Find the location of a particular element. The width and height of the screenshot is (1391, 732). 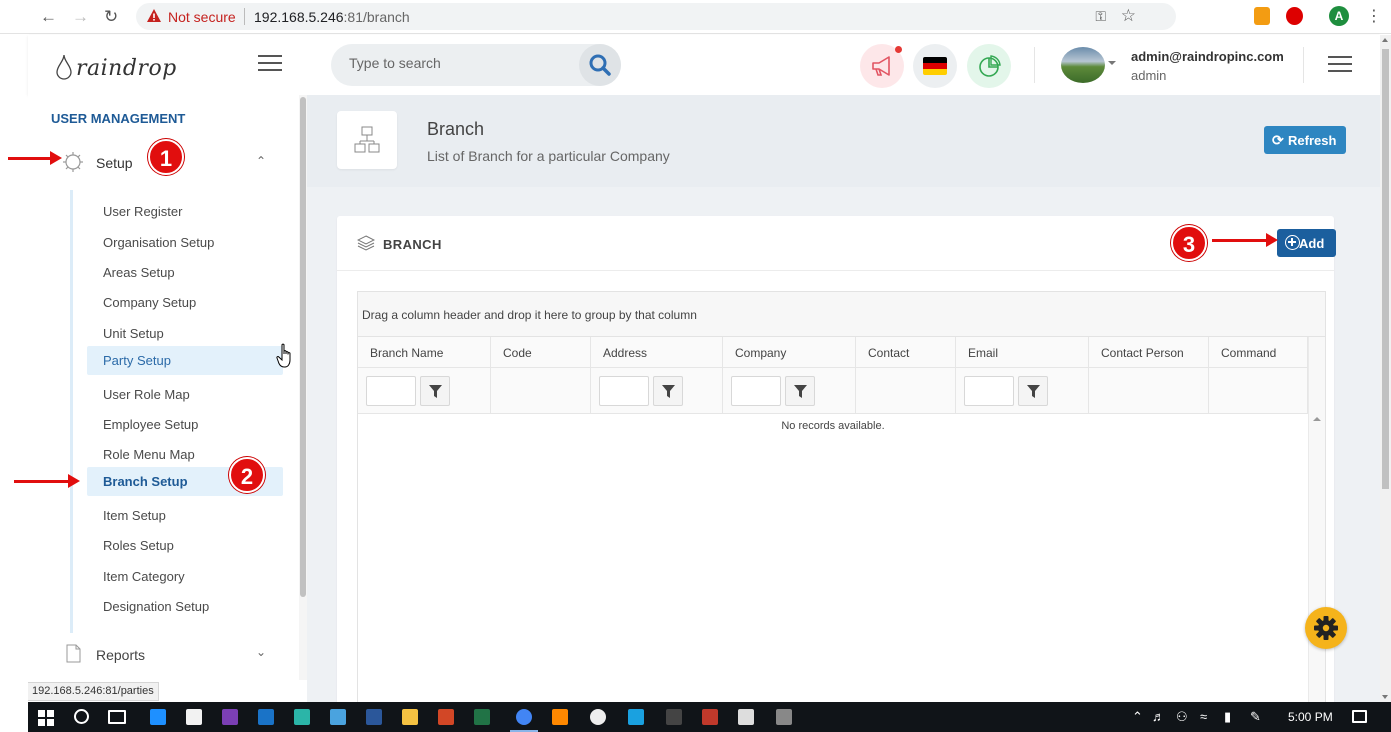

analytics-button is located at coordinates (989, 66).